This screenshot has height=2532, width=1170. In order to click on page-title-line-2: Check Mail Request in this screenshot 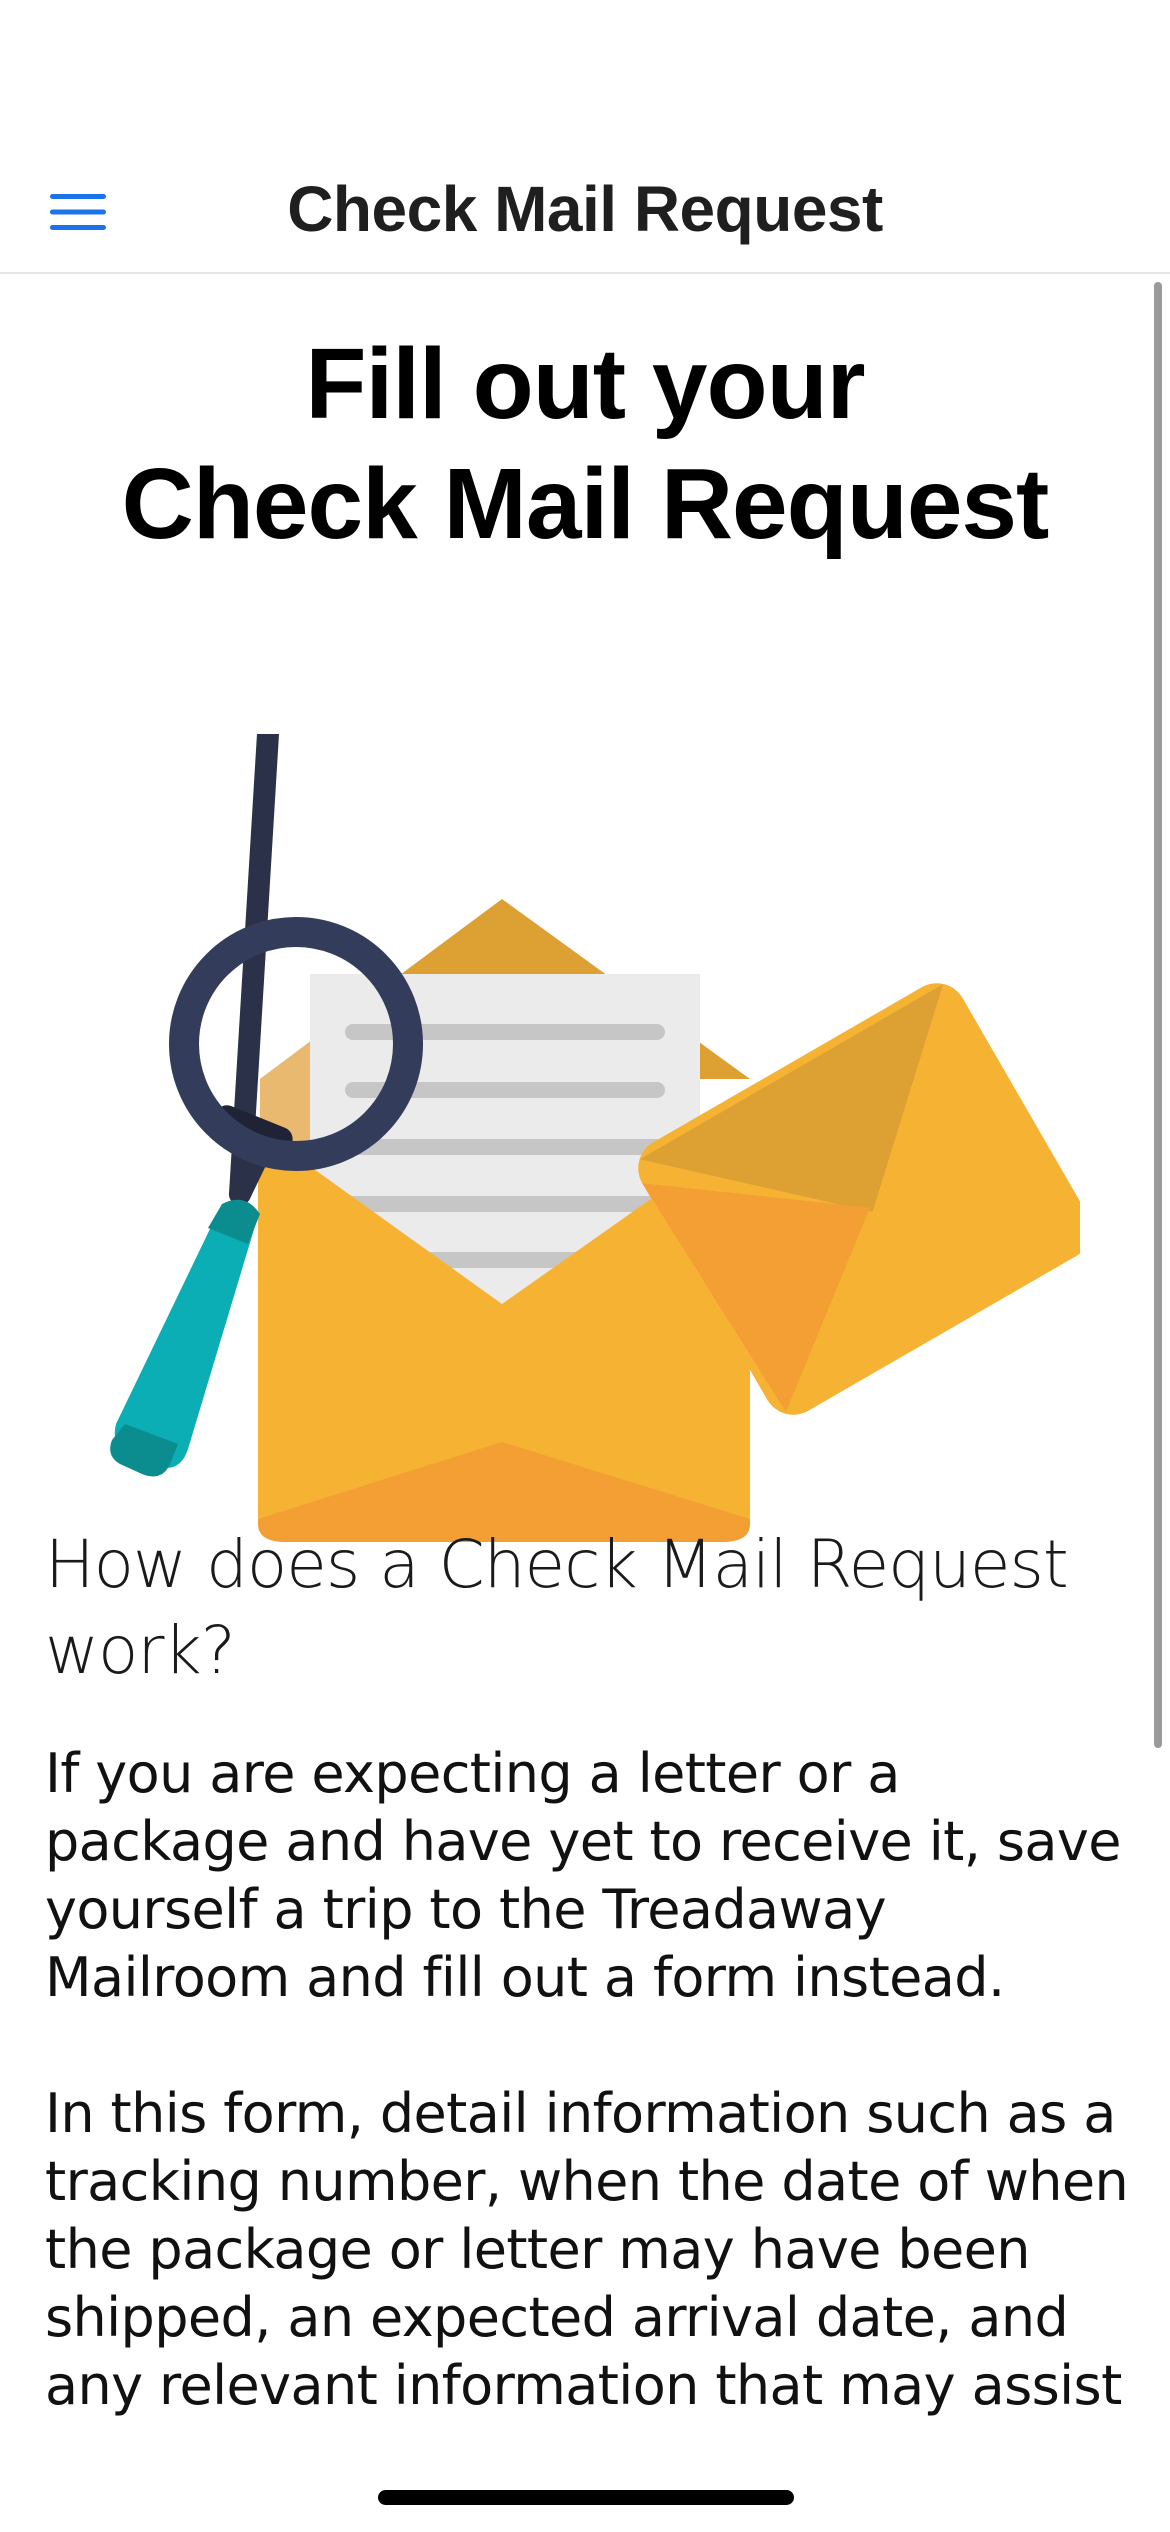, I will do `click(585, 504)`.